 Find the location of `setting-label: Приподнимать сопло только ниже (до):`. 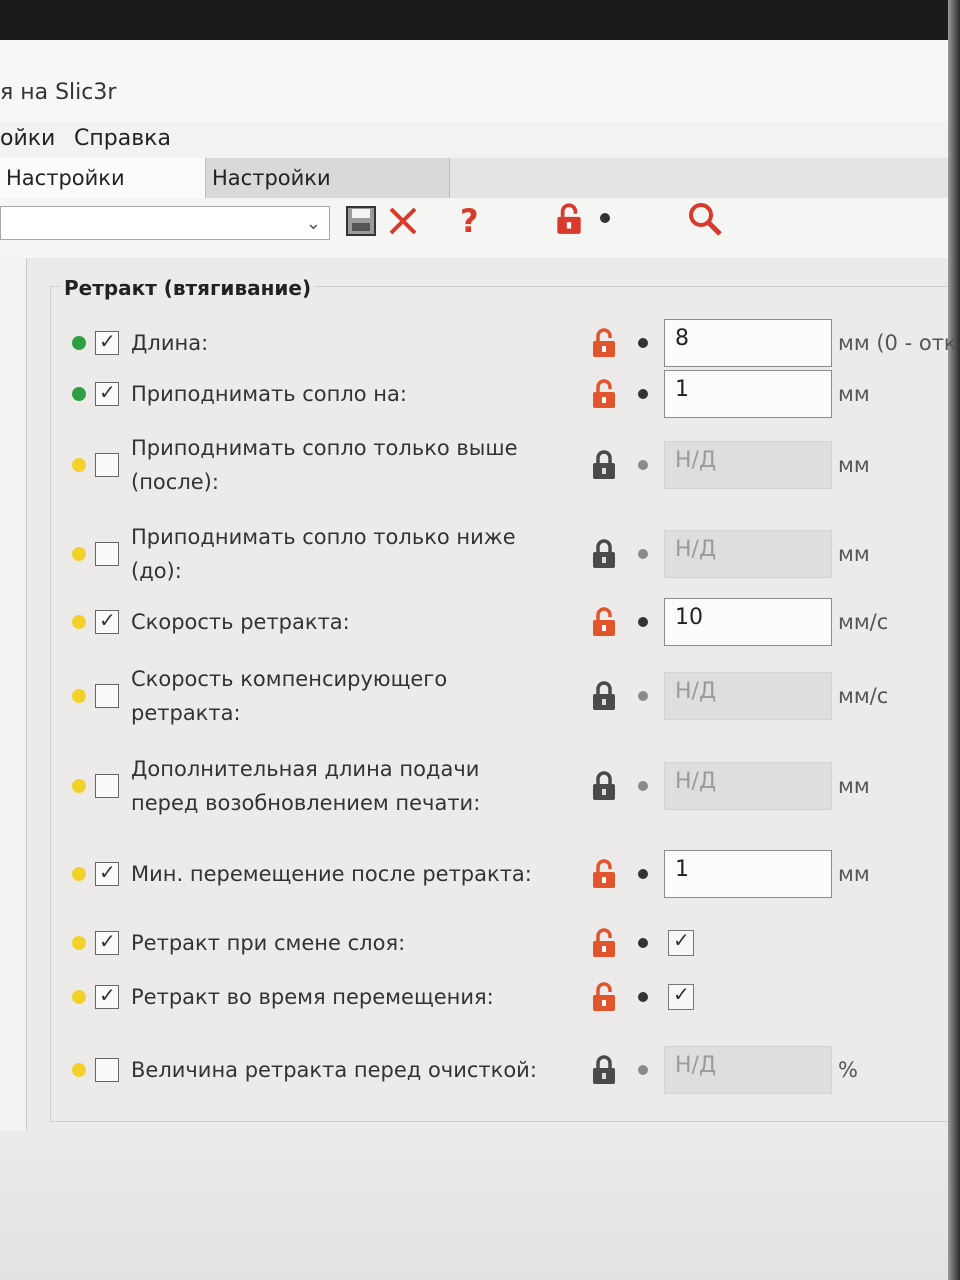

setting-label: Приподнимать сопло только ниже (до): is located at coordinates (323, 554).